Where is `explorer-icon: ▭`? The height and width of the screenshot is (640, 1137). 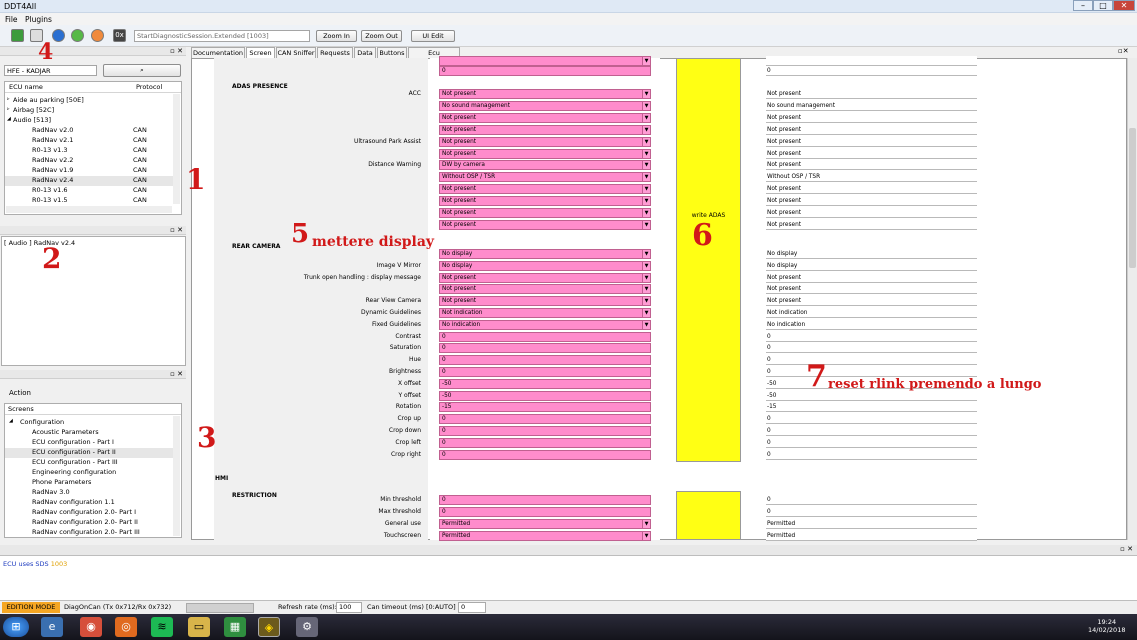 explorer-icon: ▭ is located at coordinates (199, 627).